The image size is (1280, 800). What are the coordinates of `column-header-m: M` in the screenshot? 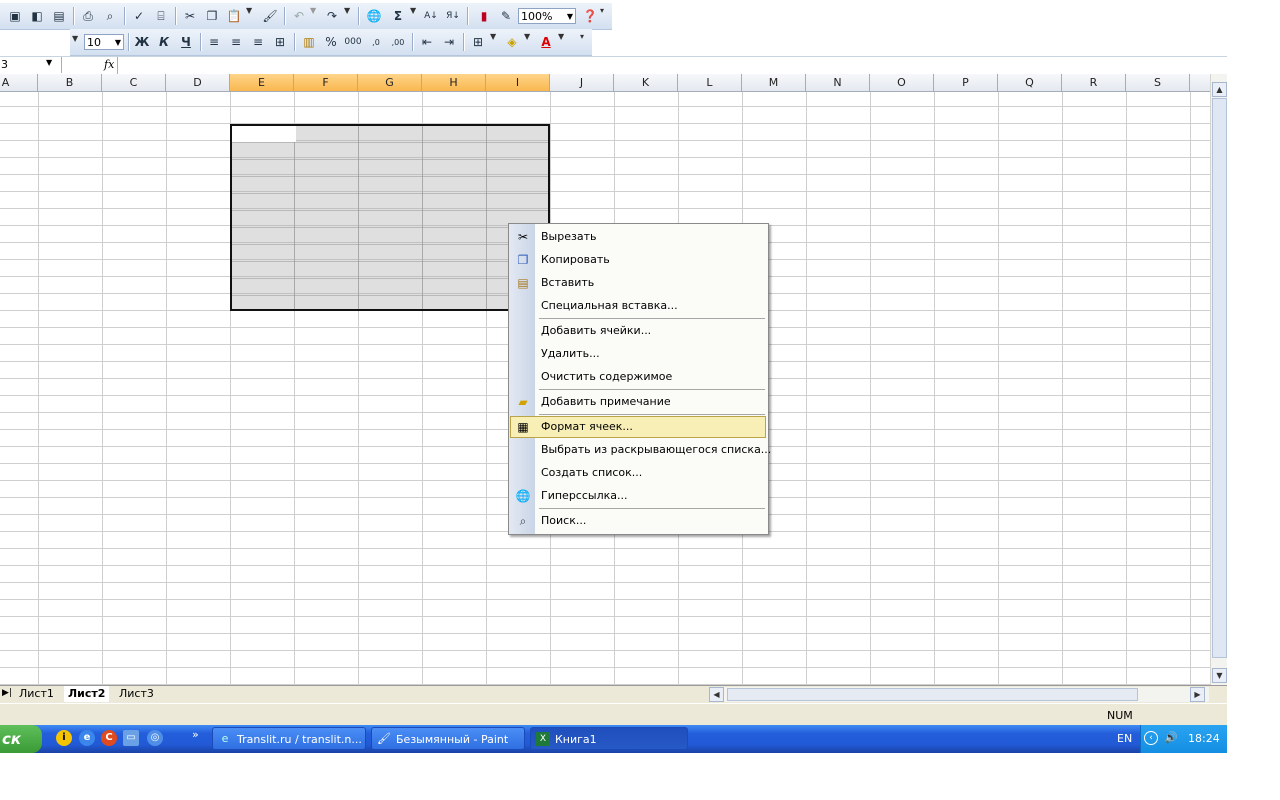 It's located at (774, 82).